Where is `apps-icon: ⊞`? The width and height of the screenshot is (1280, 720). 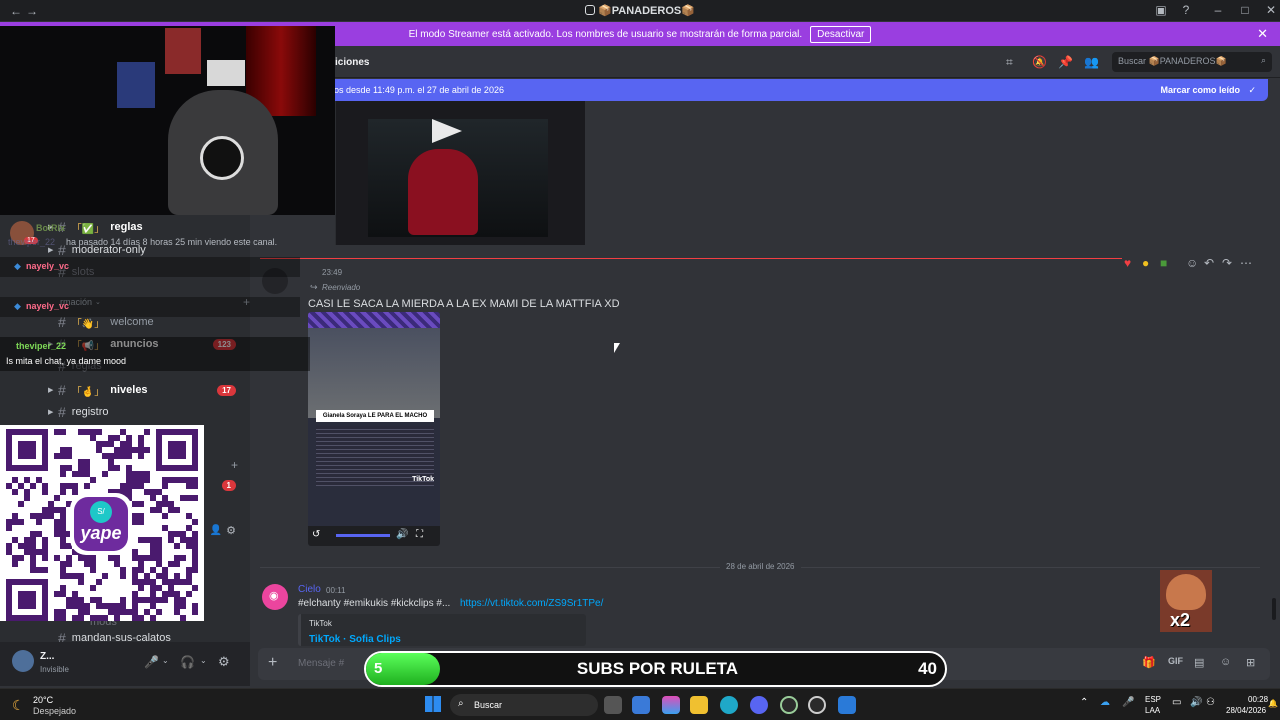
apps-icon: ⊞ is located at coordinates (1250, 662).